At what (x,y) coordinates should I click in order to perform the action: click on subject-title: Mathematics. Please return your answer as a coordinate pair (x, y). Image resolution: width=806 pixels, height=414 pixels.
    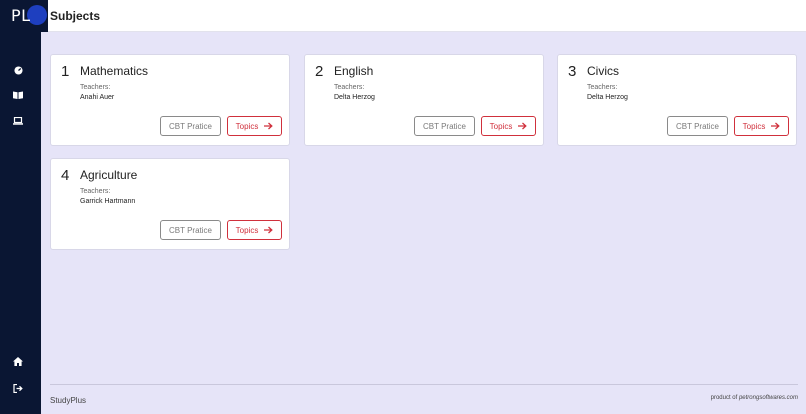
    Looking at the image, I should click on (114, 71).